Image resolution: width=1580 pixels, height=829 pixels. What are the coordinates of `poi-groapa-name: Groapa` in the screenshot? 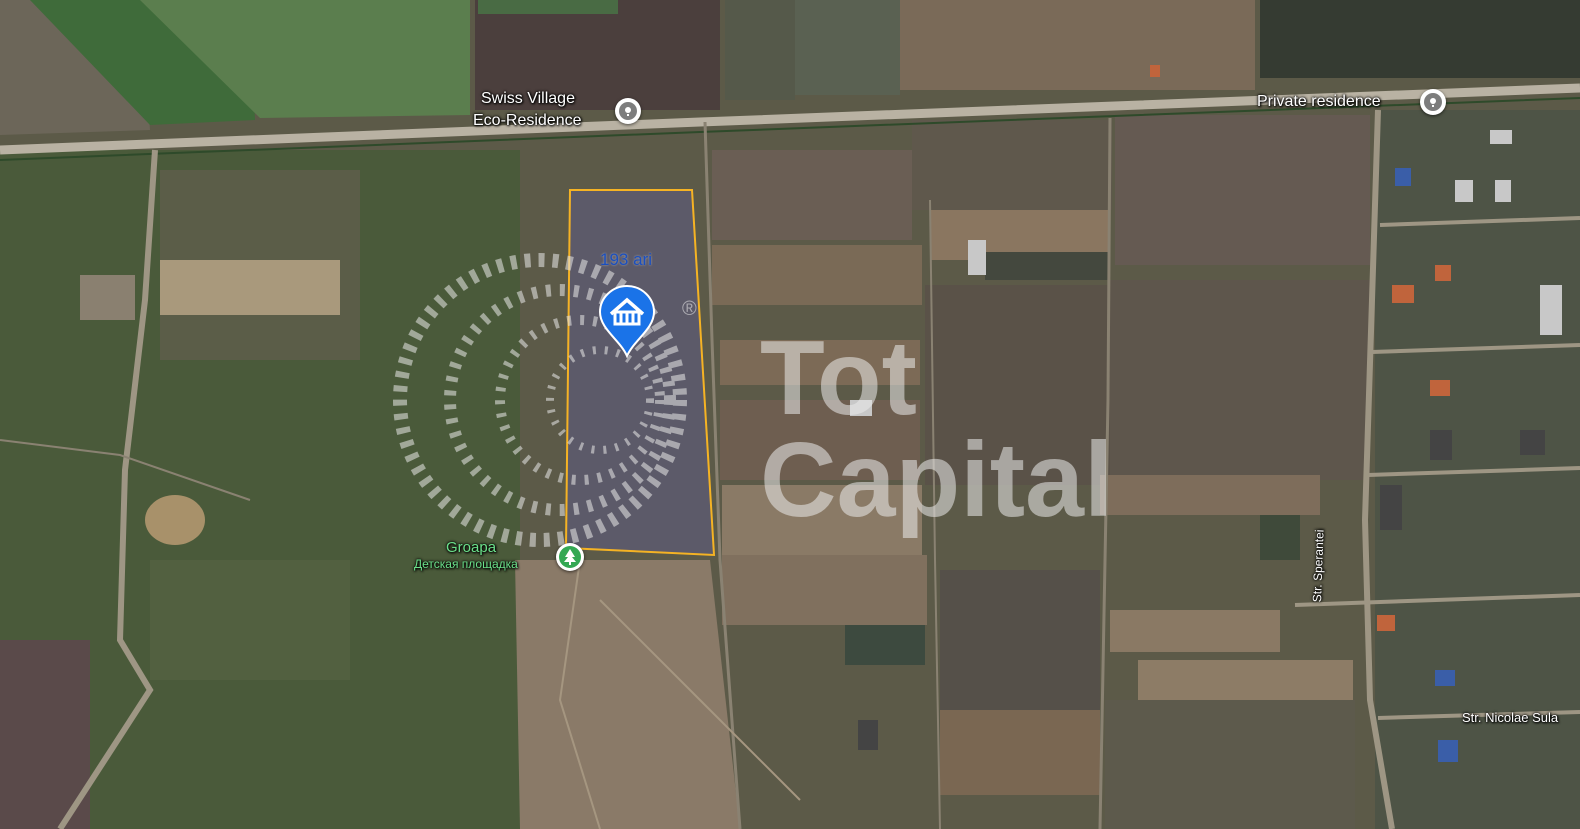 It's located at (471, 547).